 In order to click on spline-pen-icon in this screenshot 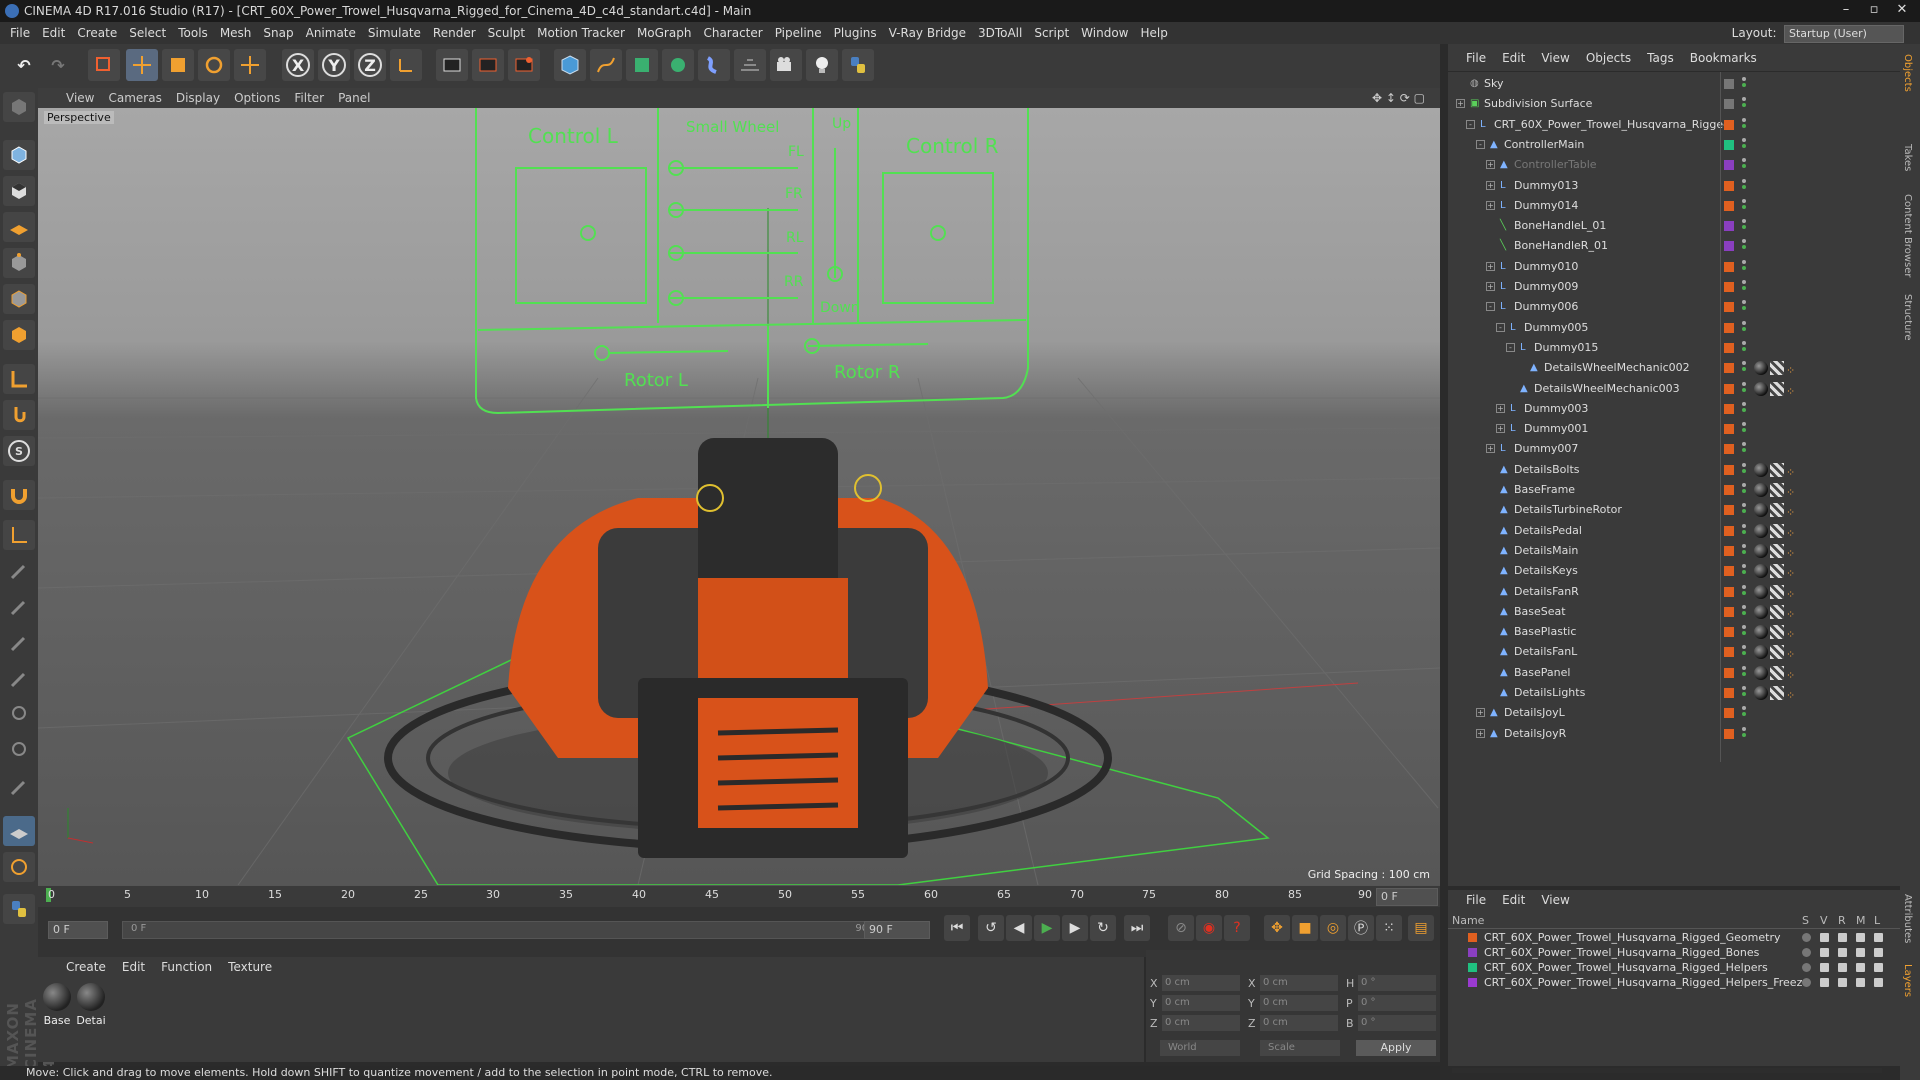, I will do `click(606, 65)`.